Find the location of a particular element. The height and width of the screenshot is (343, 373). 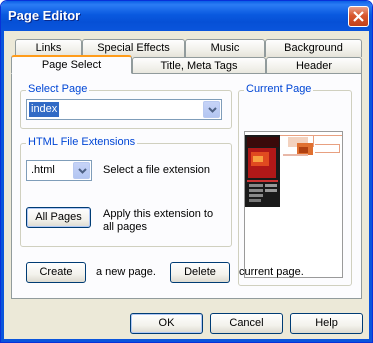

apply-extension-text-line1: Apply this extension to is located at coordinates (158, 214).